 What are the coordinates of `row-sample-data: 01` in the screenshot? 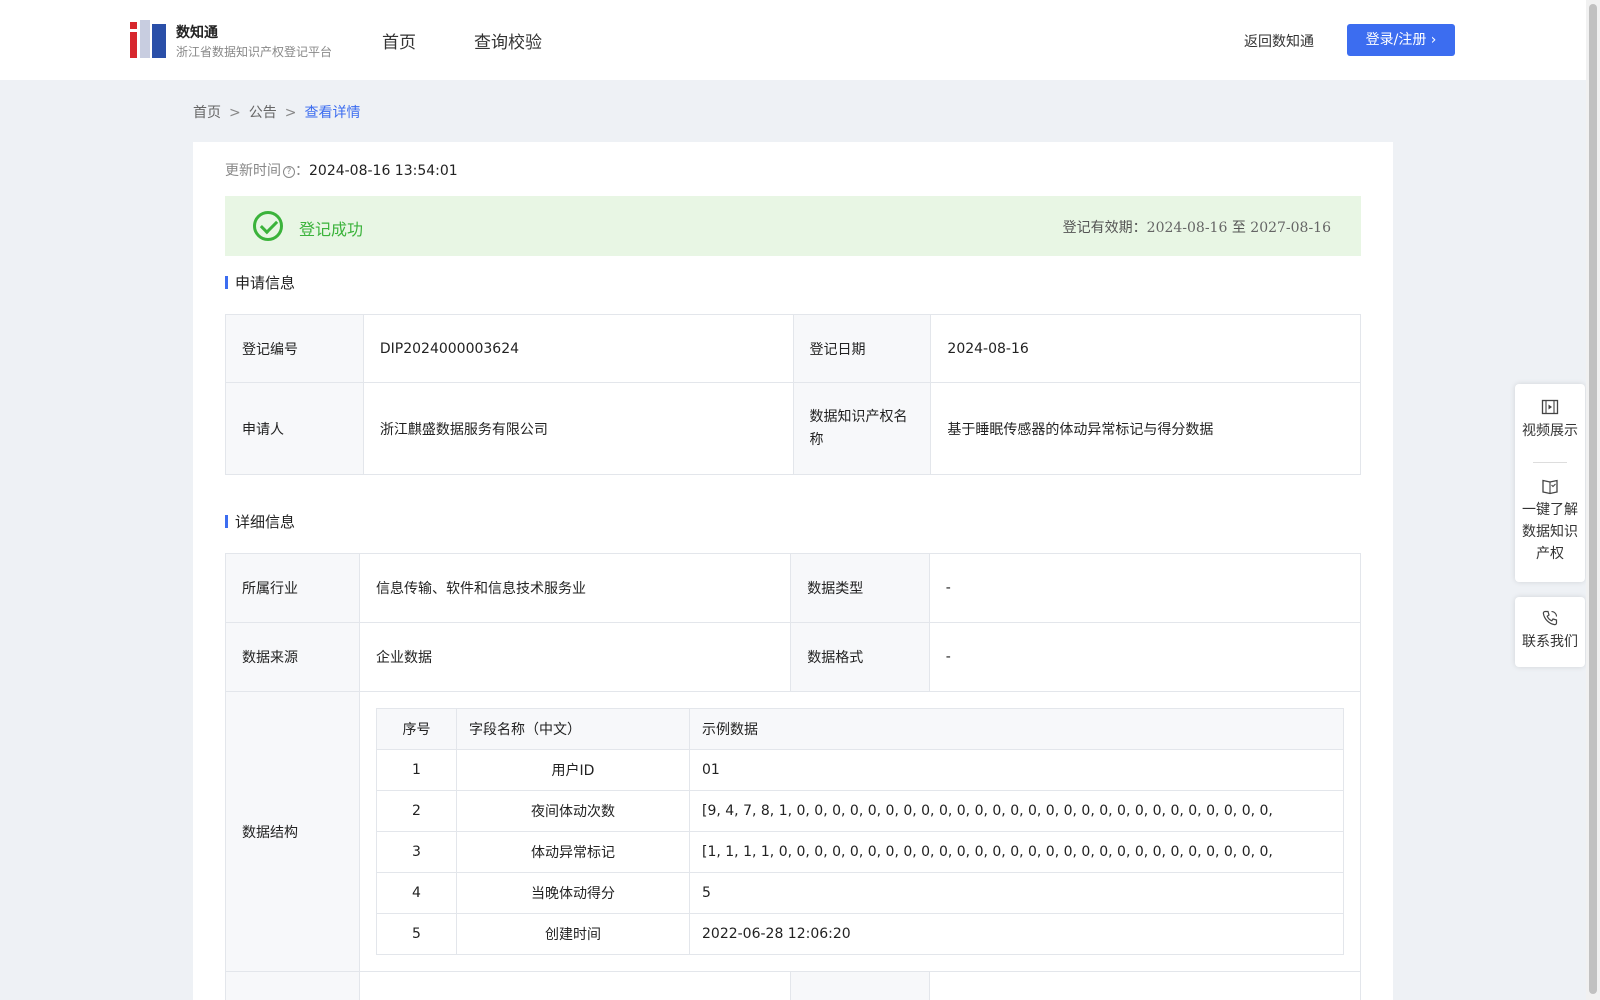 It's located at (1016, 770).